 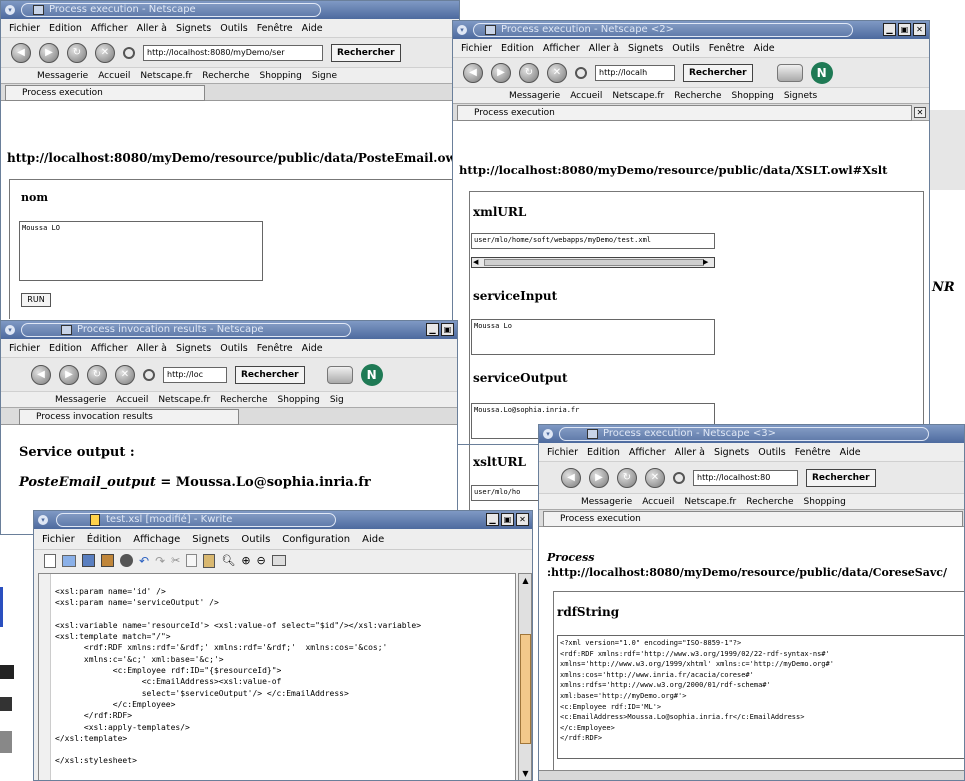 What do you see at coordinates (209, 560) in the screenshot?
I see `paste-icon` at bounding box center [209, 560].